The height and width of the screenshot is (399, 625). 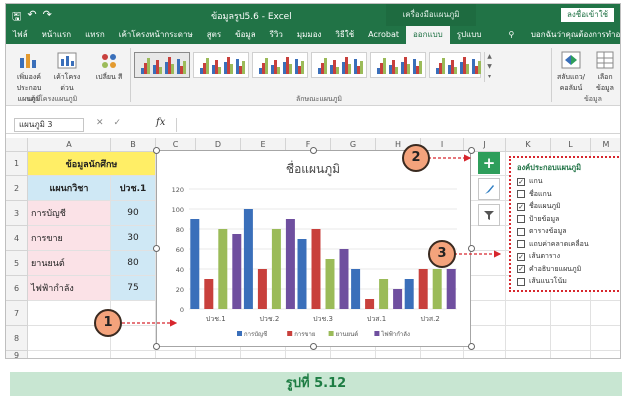 I want to click on callout-2: 2, so click(x=416, y=158).